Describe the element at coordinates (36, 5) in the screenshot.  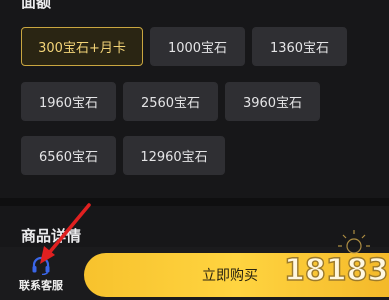
I see `amount-section-title: 面额` at that location.